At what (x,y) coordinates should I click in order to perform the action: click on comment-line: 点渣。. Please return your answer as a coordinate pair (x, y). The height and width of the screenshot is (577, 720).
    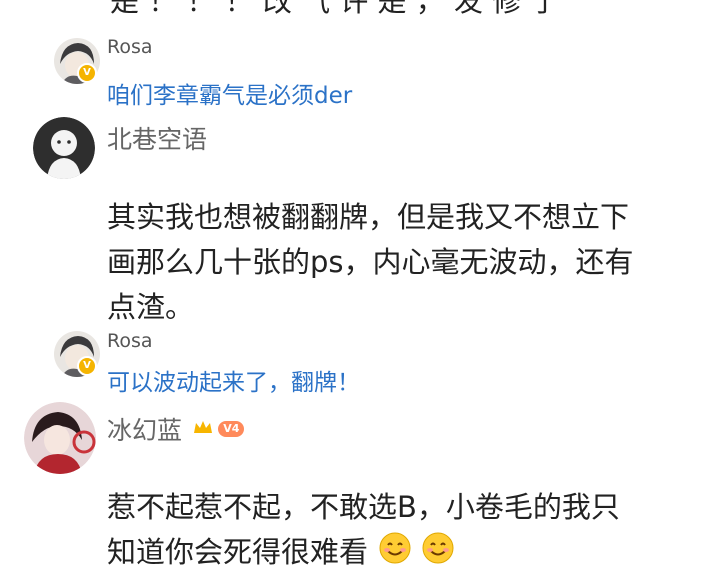
    Looking at the image, I should click on (151, 307).